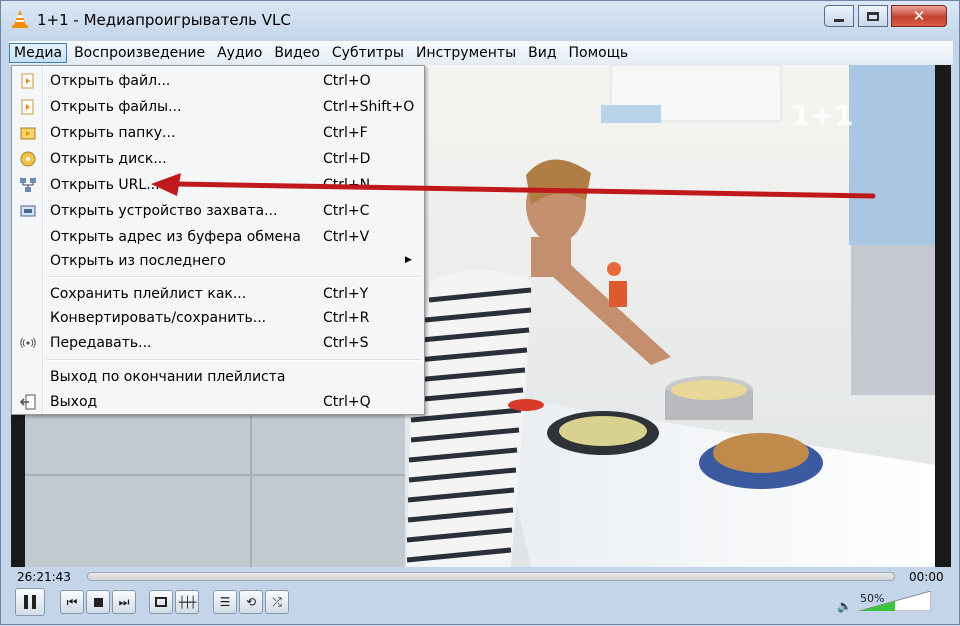 The height and width of the screenshot is (626, 960). I want to click on pause-button, so click(30, 602).